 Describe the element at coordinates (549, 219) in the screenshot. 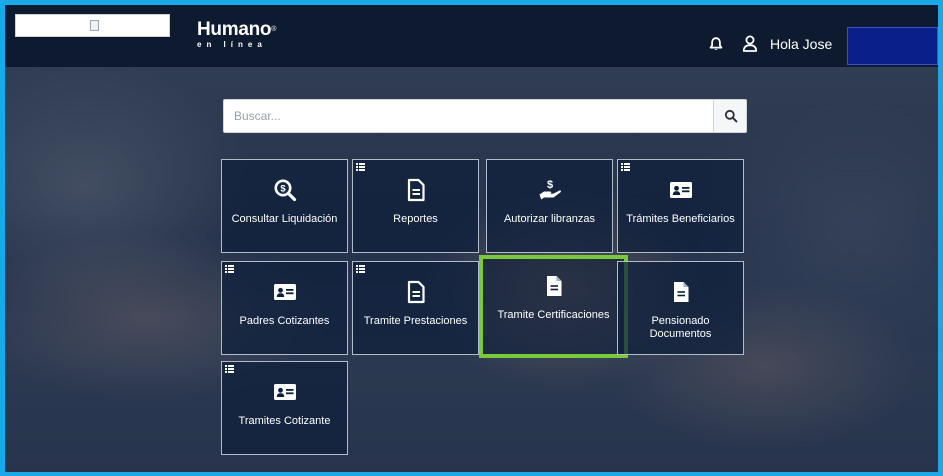

I see `tile-label: Autorizar libranzas` at that location.